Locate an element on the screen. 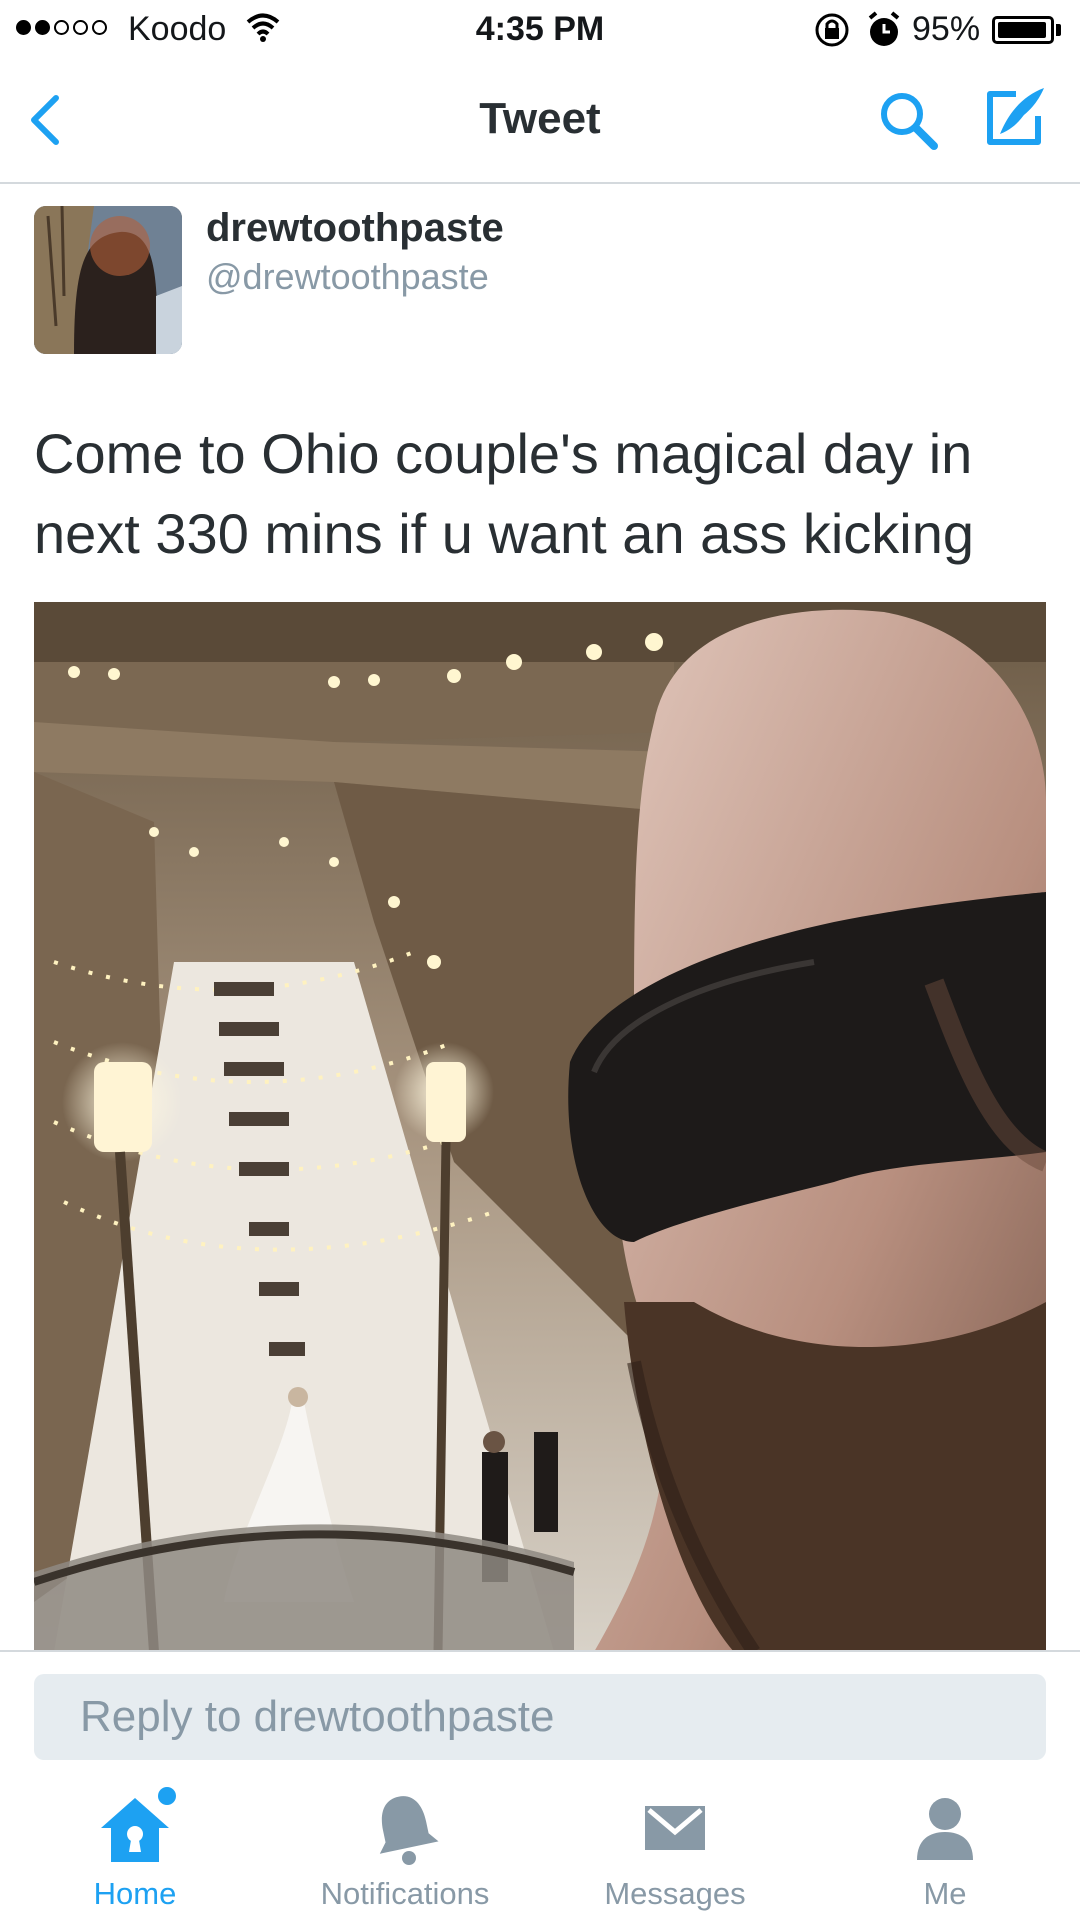 Image resolution: width=1080 pixels, height=1920 pixels. search-button is located at coordinates (908, 120).